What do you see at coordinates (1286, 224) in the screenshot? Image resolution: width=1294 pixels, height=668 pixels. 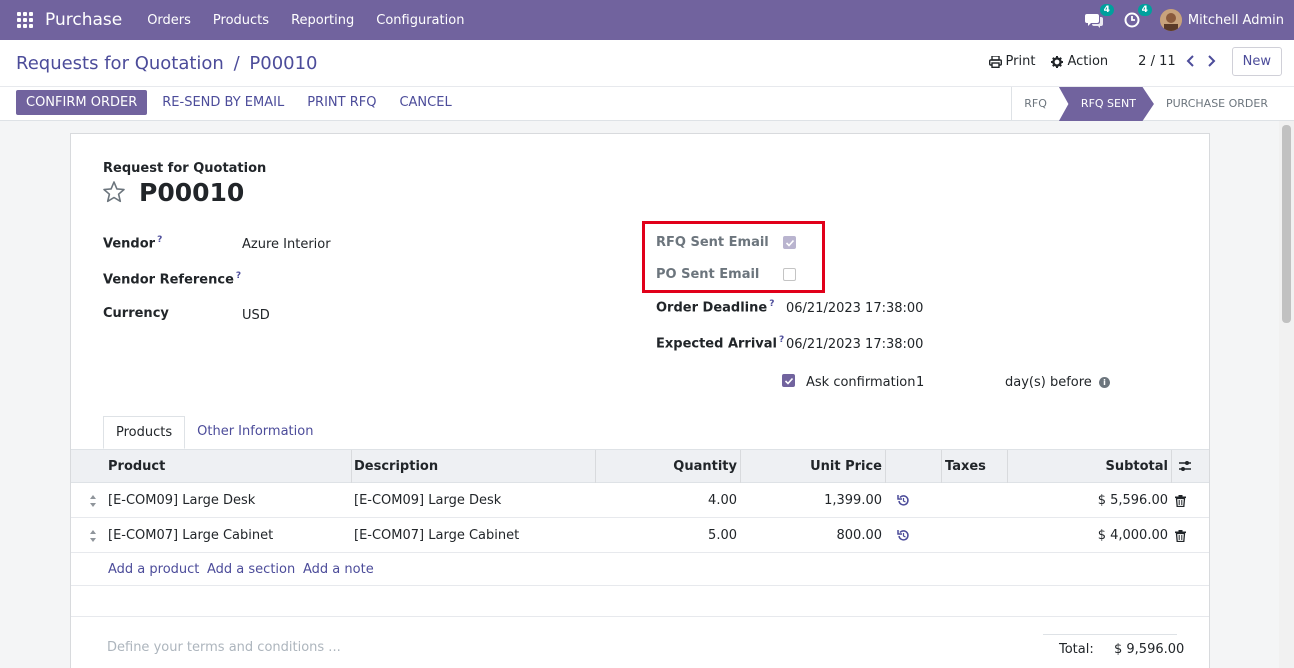 I see `scrollbar-thumb` at bounding box center [1286, 224].